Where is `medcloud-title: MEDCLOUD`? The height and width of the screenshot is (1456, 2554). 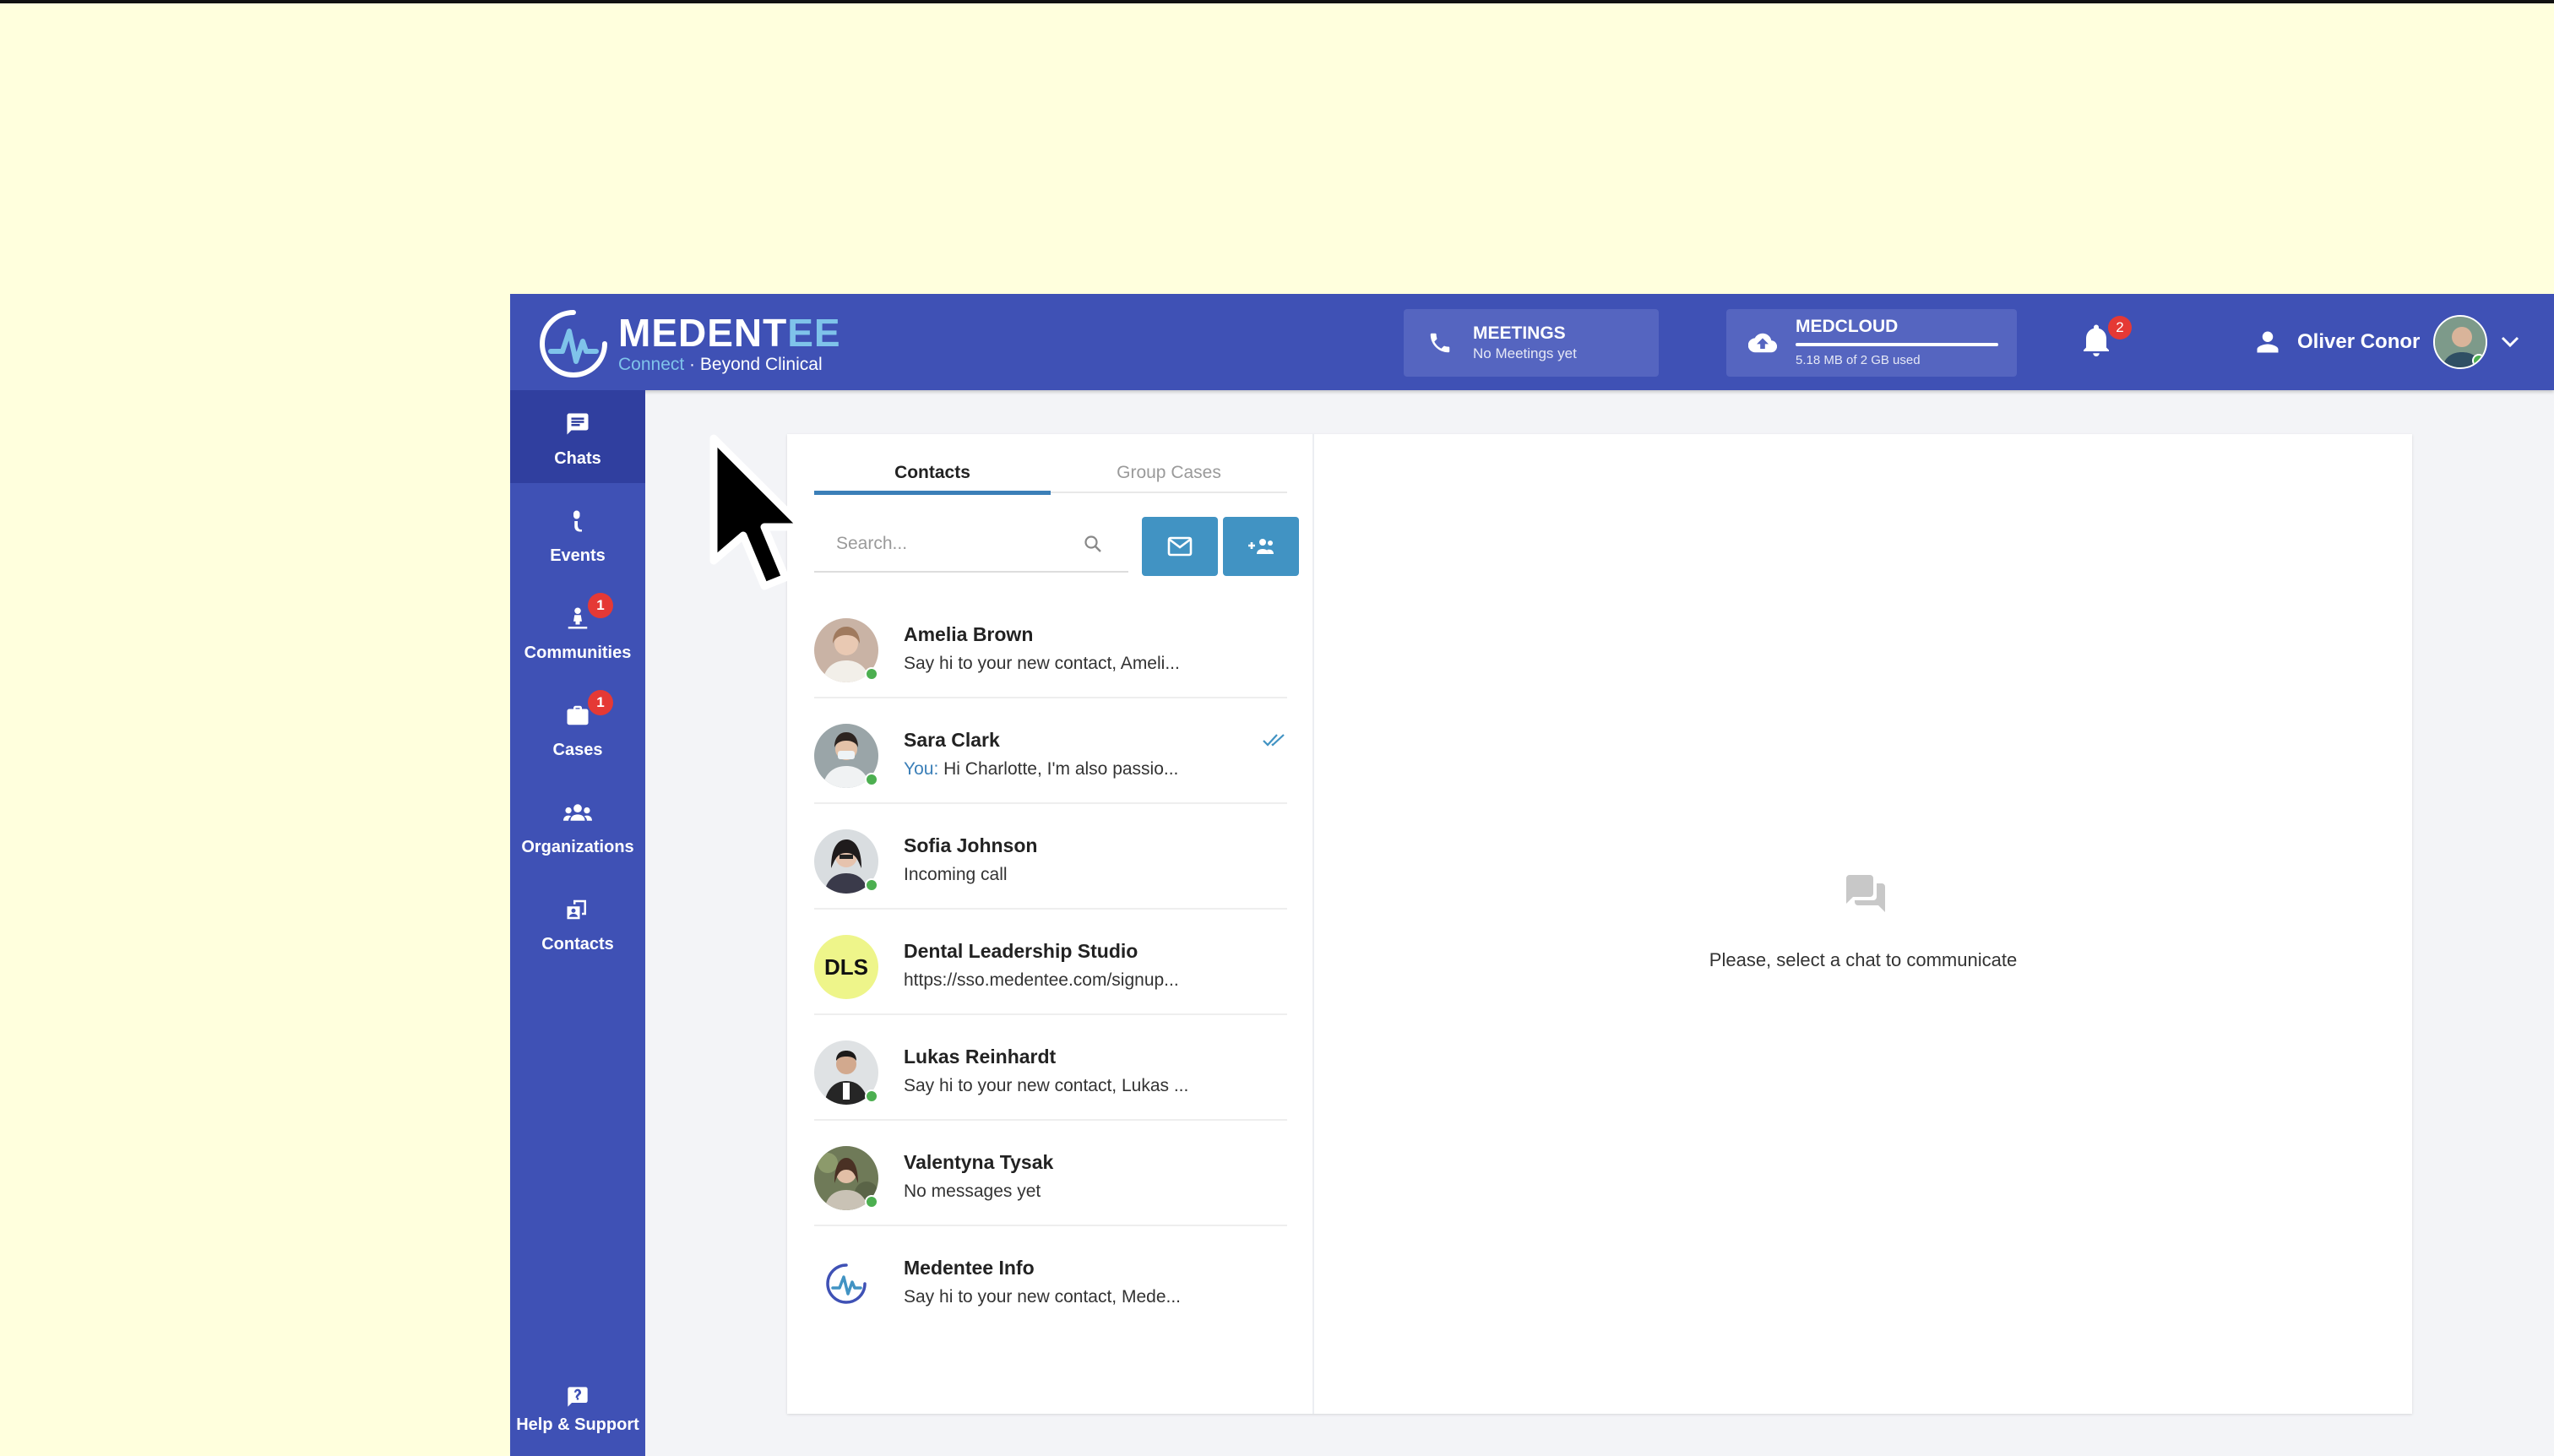 medcloud-title: MEDCLOUD is located at coordinates (1847, 326).